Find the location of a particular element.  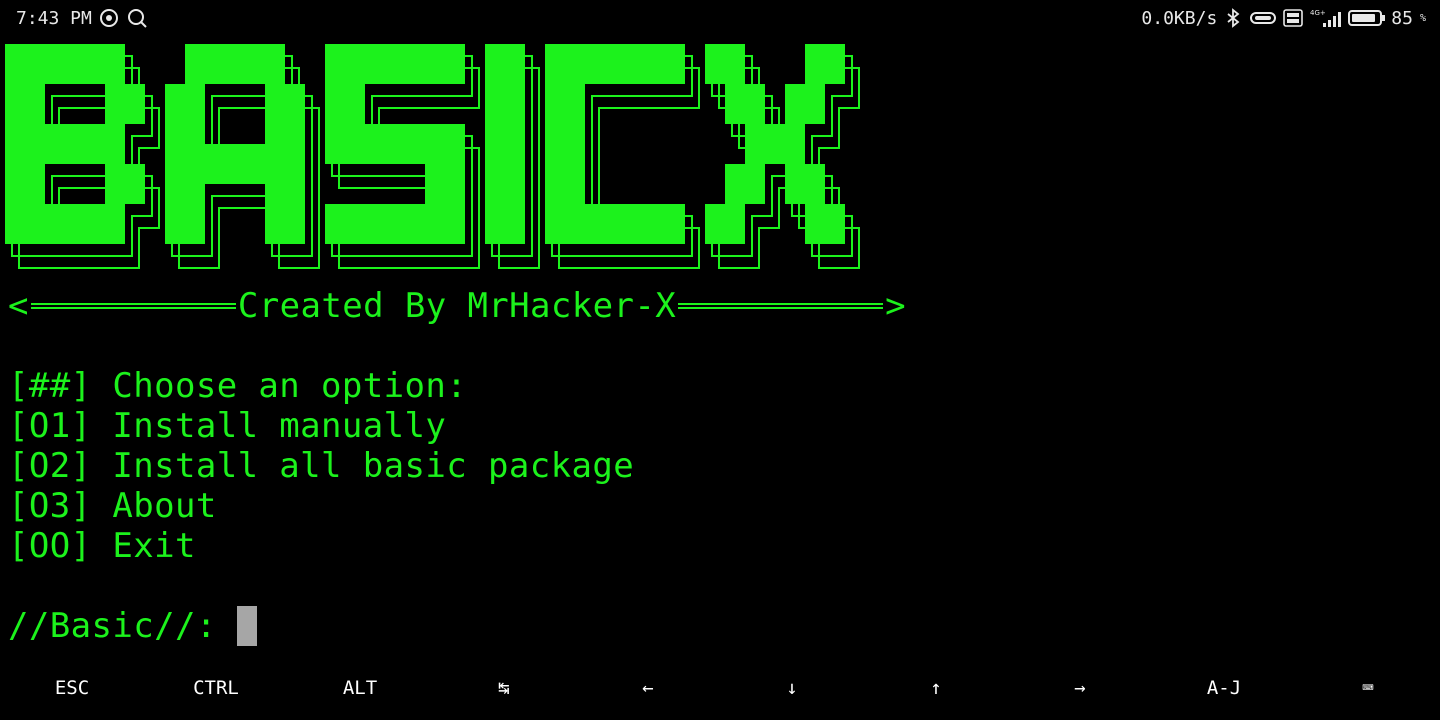

clock: 7:43 PM is located at coordinates (54, 18).